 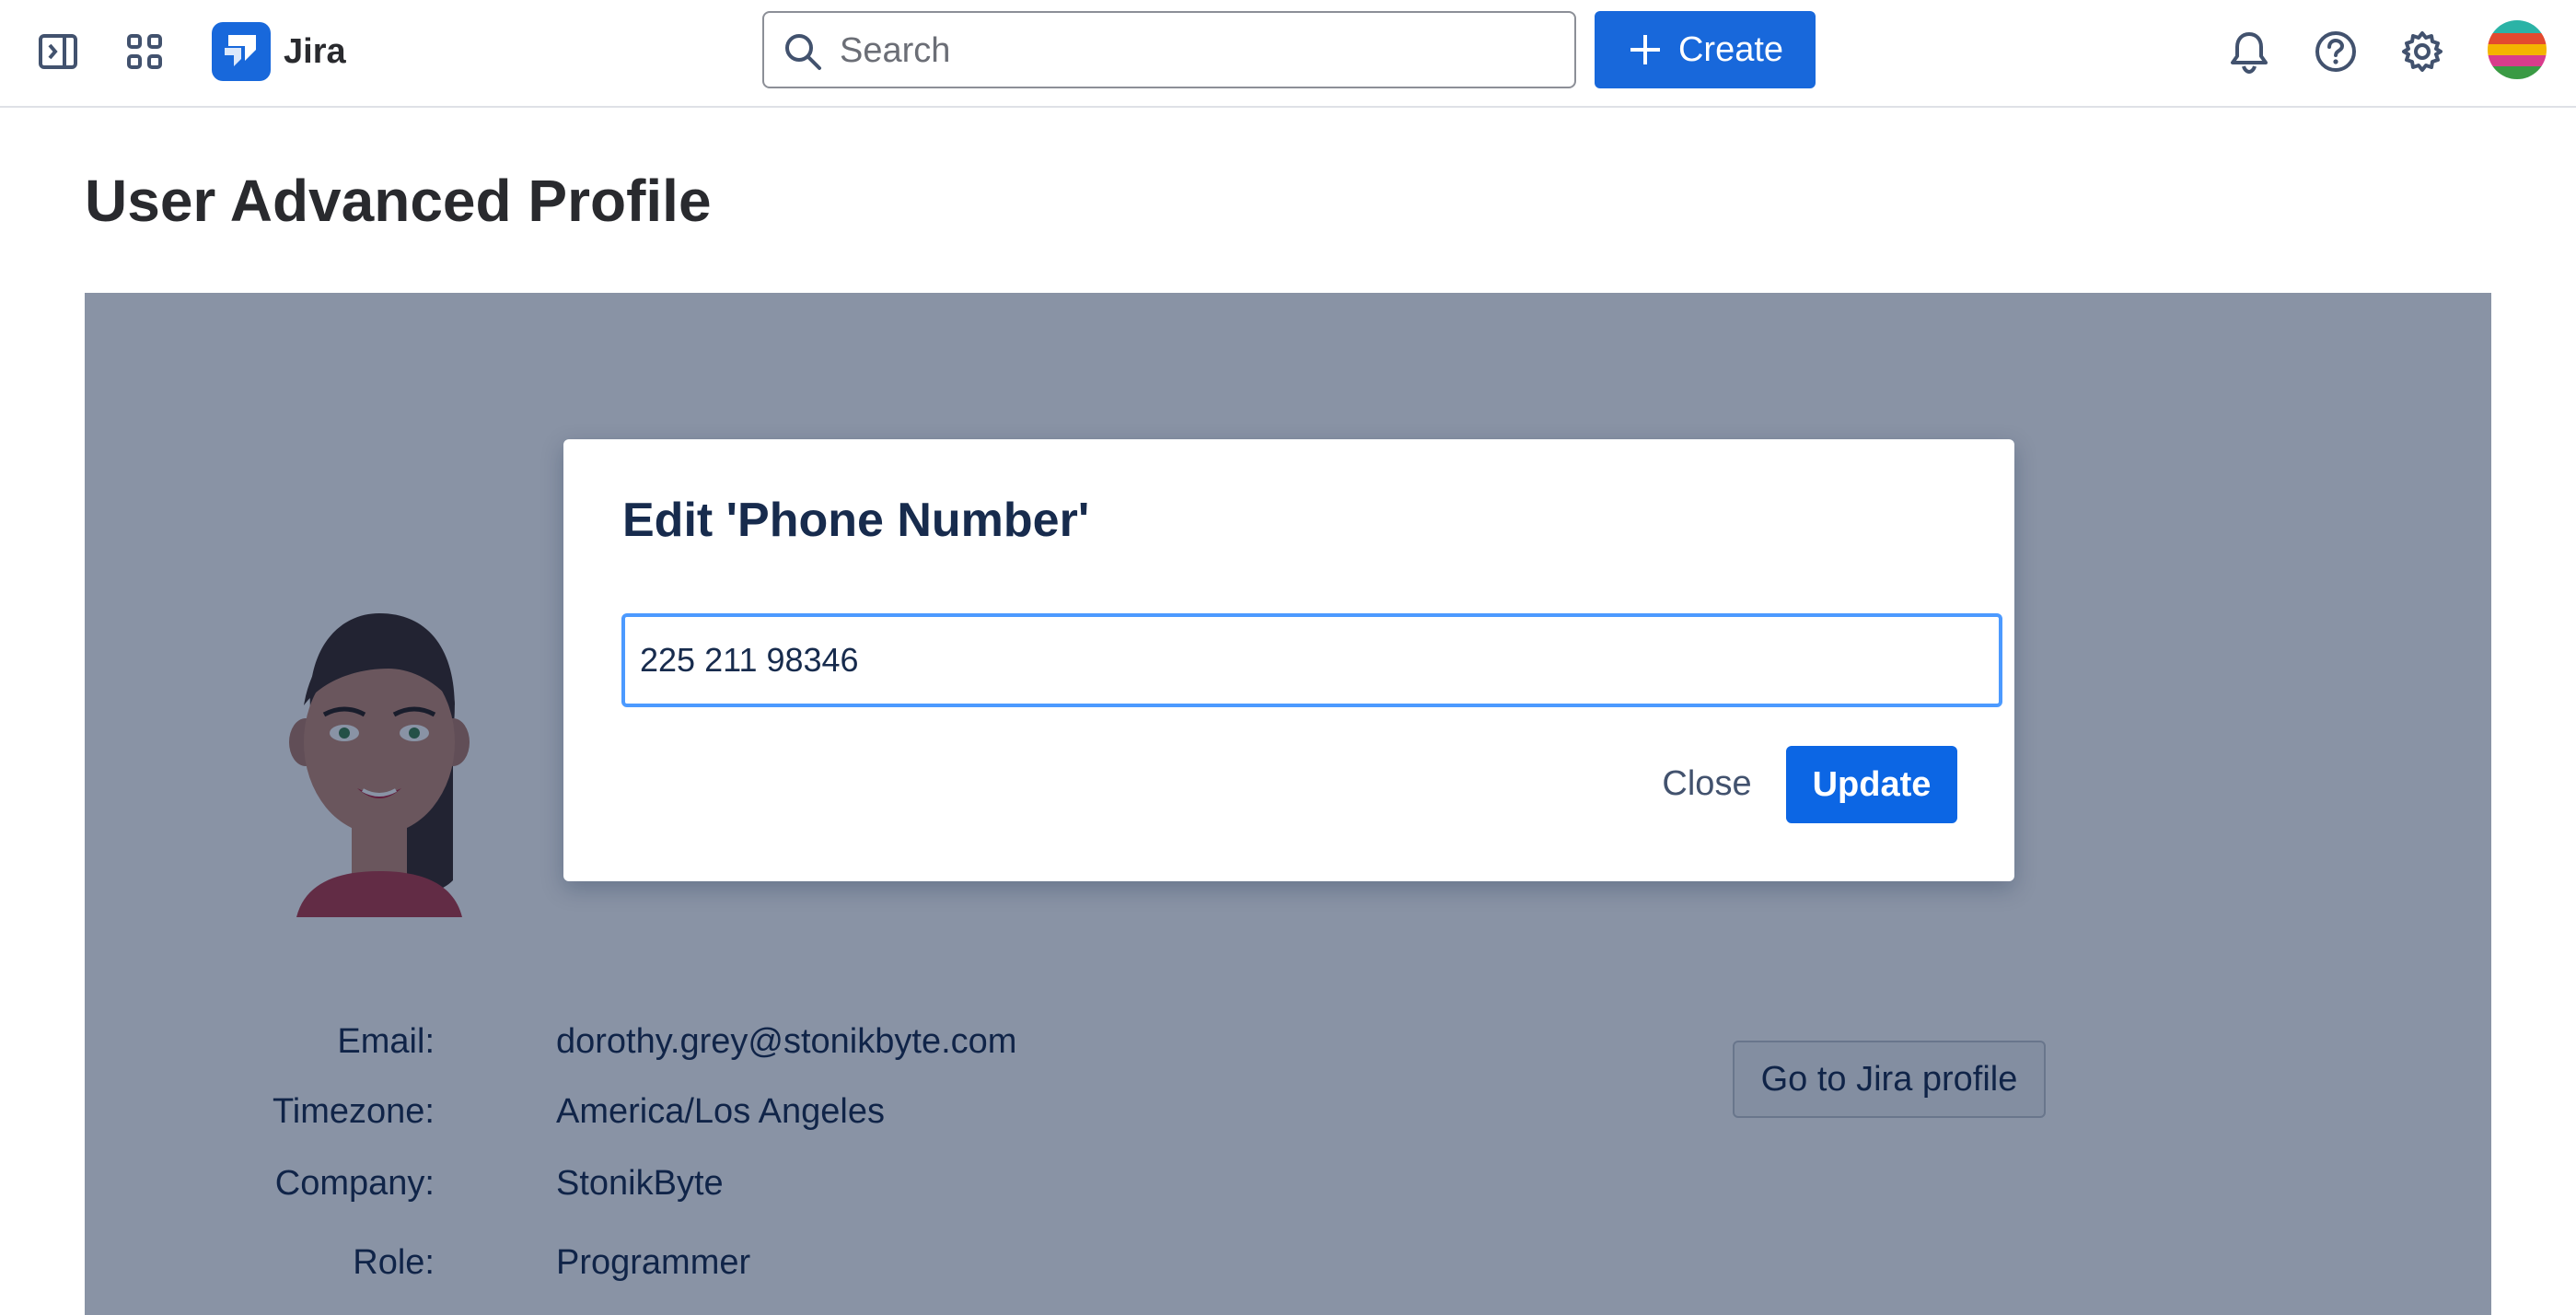 I want to click on search-box, so click(x=1169, y=49).